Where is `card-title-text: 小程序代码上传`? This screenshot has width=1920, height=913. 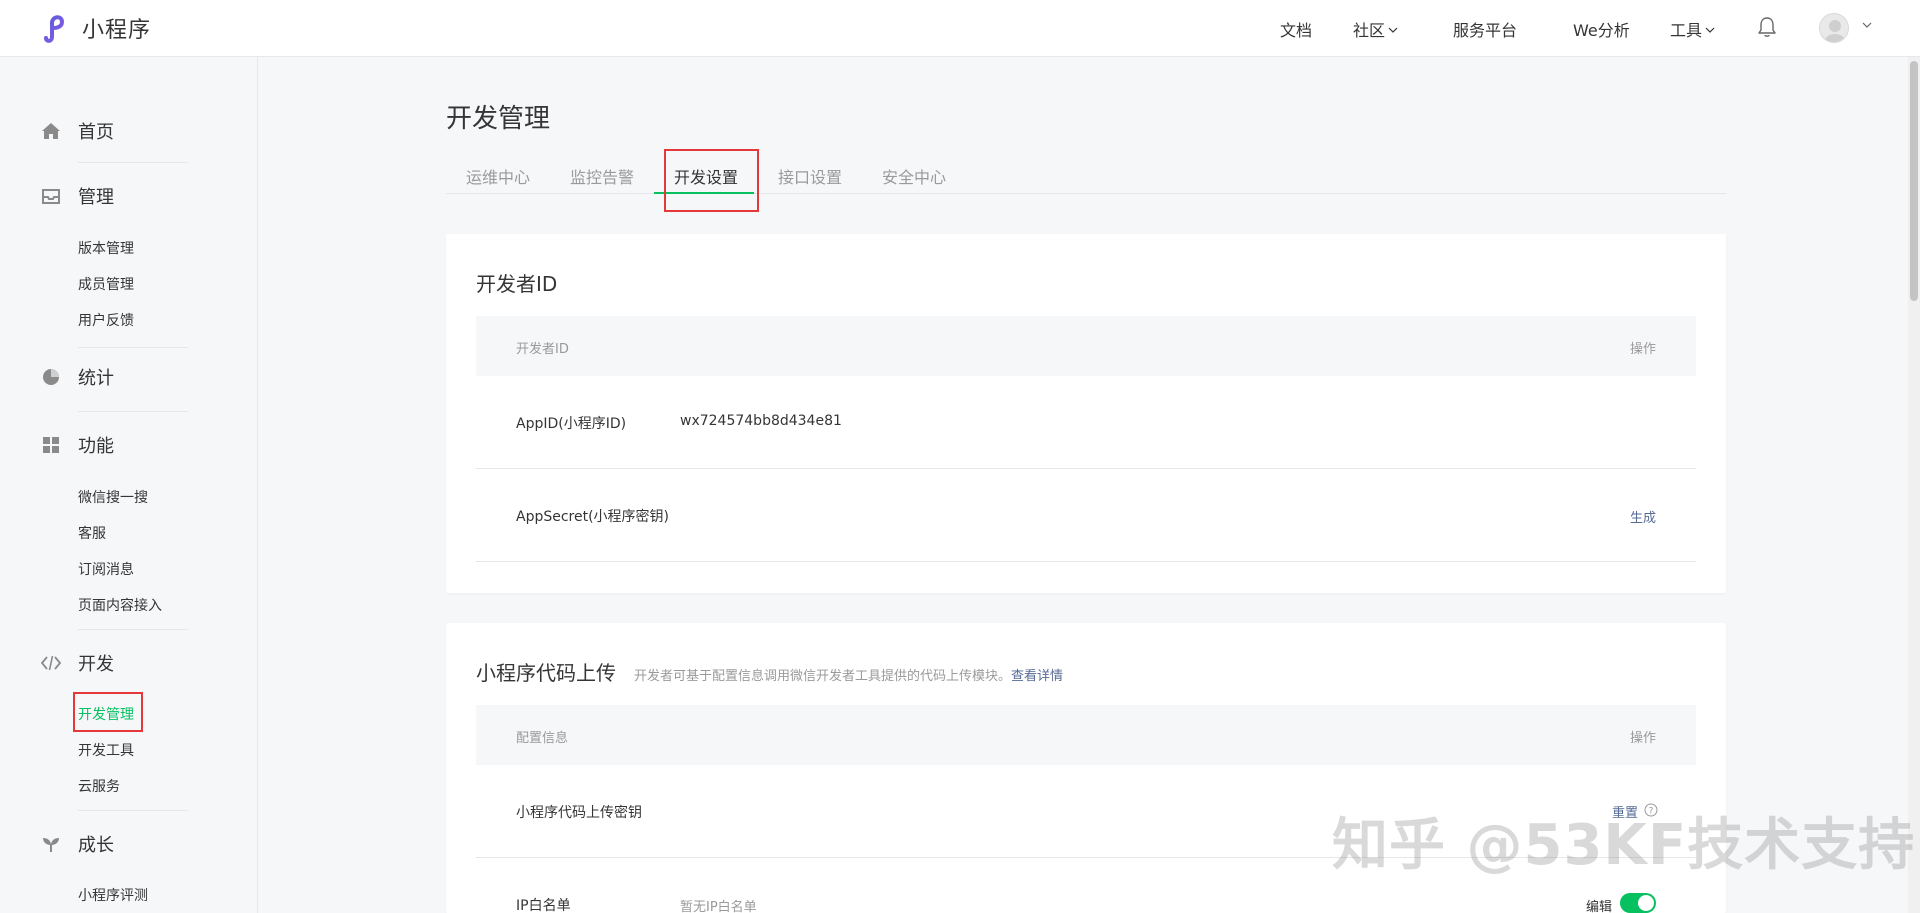
card-title-text: 小程序代码上传 is located at coordinates (546, 673).